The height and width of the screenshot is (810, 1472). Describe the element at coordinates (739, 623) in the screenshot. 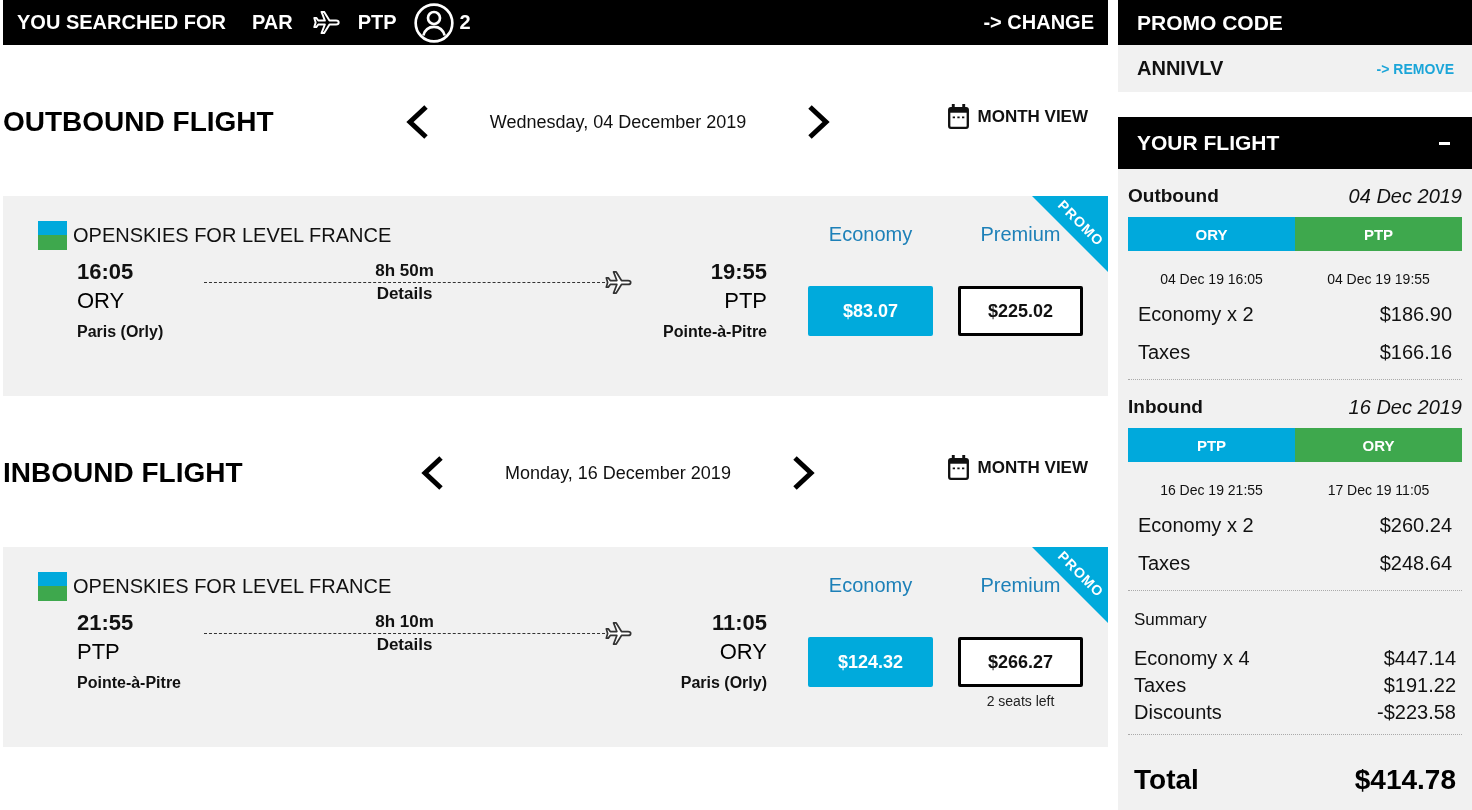

I see `arrival-time: 11:05` at that location.